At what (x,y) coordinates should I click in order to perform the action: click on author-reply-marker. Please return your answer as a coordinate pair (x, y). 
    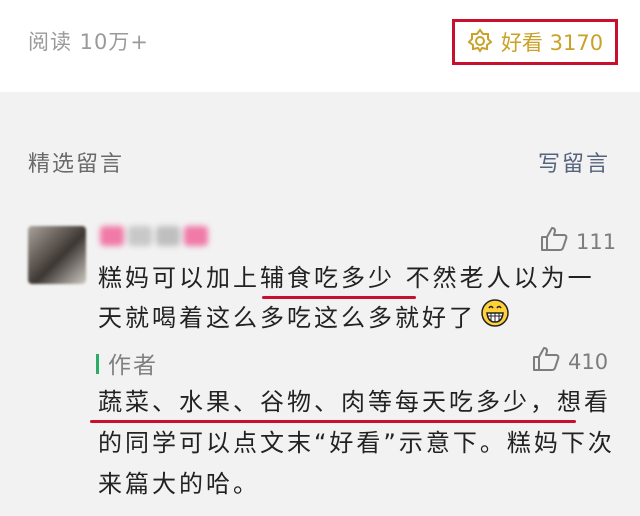
    Looking at the image, I should click on (97, 364).